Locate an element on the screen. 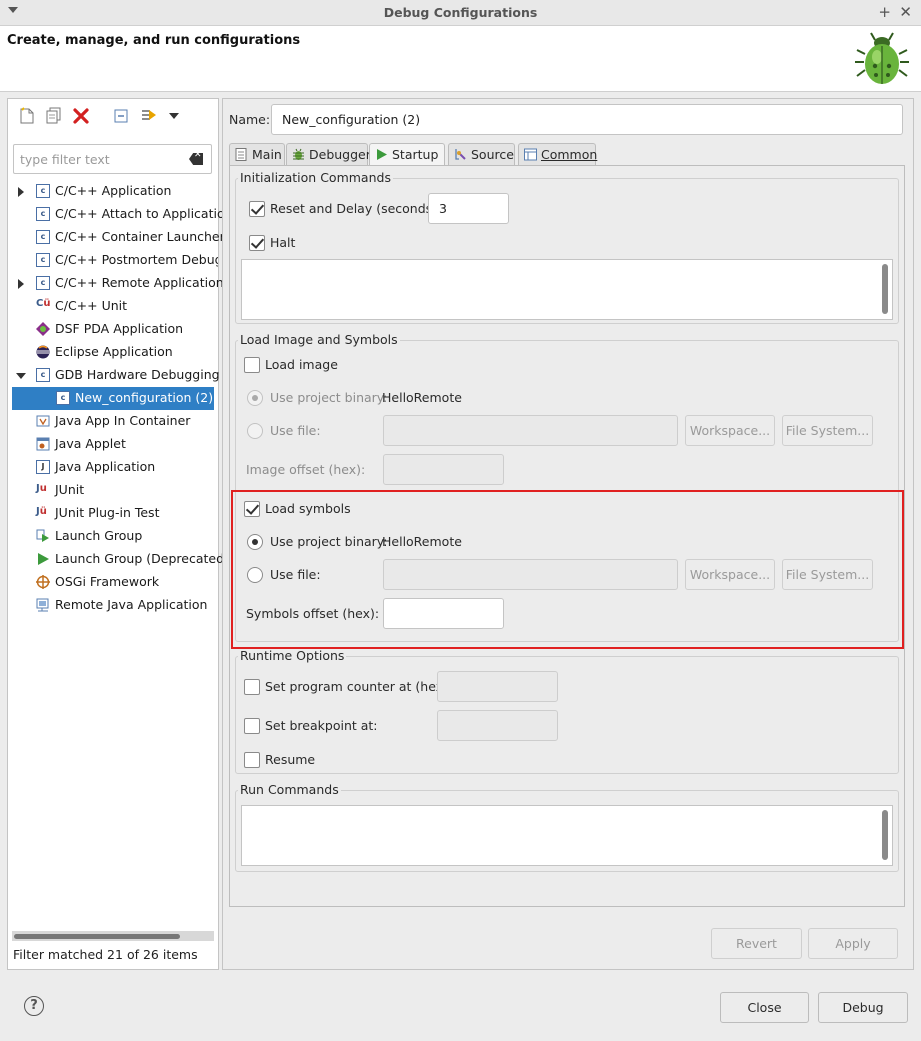 The image size is (921, 1041). tree-item-java-app-container: Java App In Container is located at coordinates (113, 421).